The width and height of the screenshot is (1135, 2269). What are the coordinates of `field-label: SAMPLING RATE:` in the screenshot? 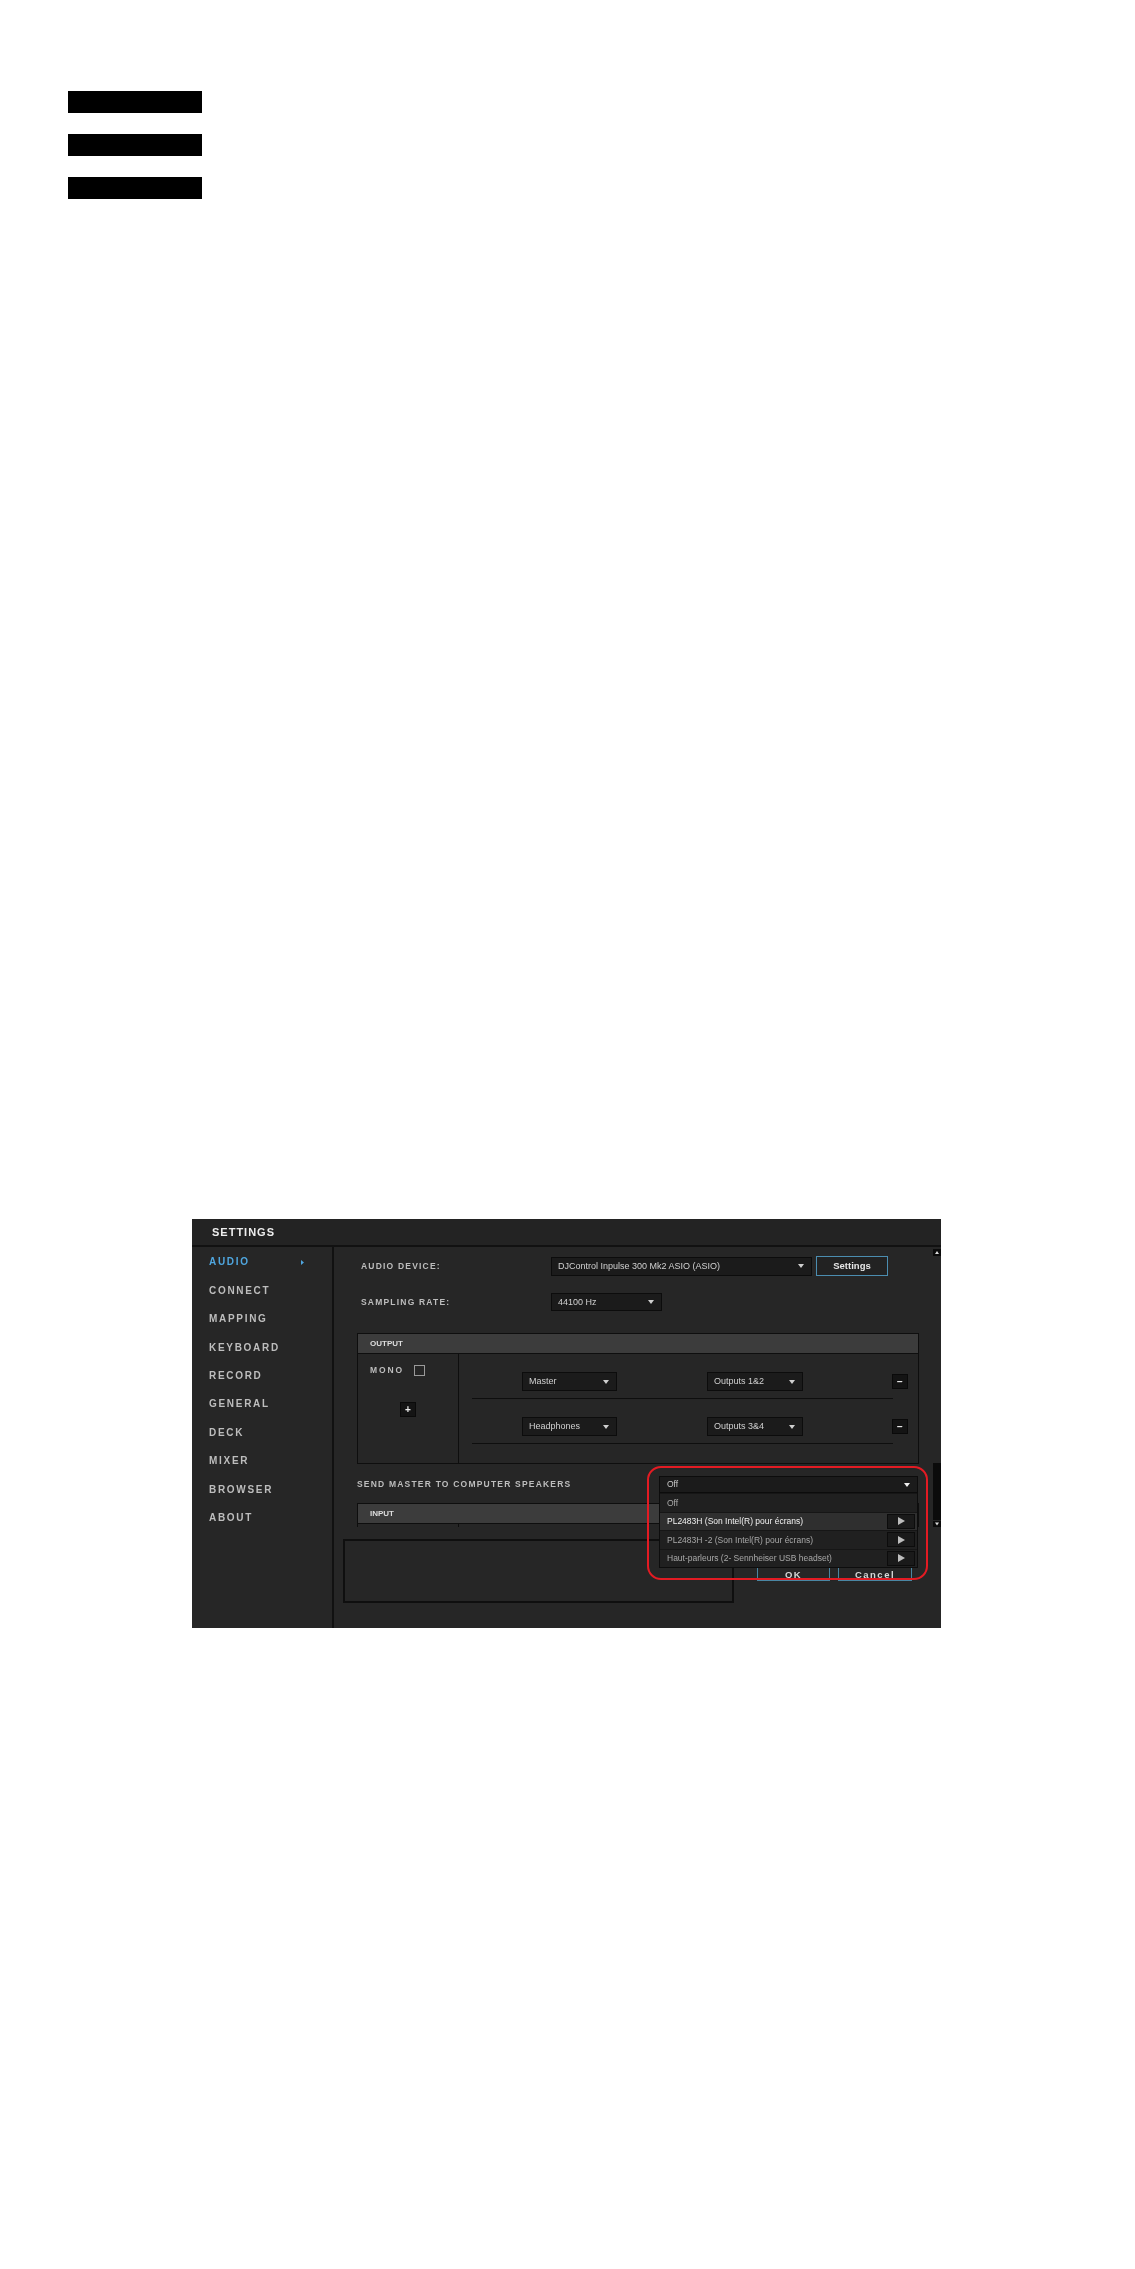 It's located at (406, 1302).